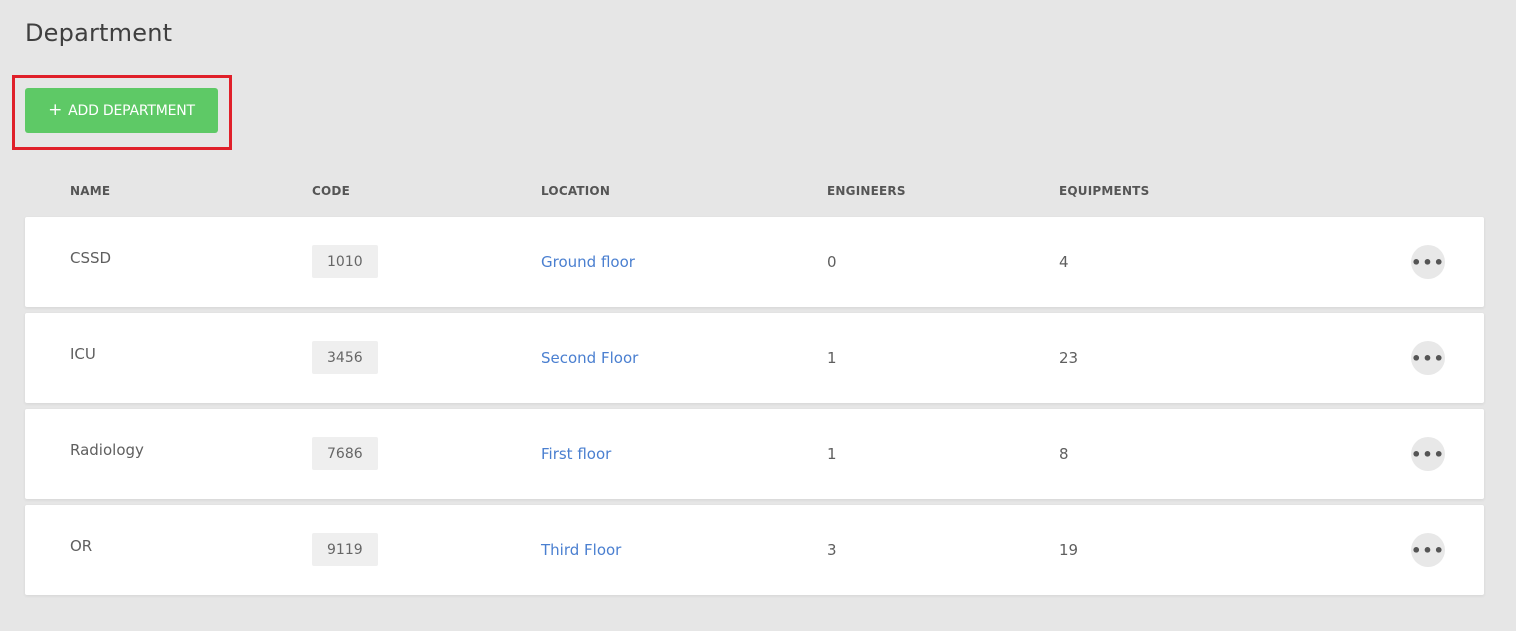 This screenshot has width=1516, height=631. I want to click on page-title: Department, so click(99, 33).